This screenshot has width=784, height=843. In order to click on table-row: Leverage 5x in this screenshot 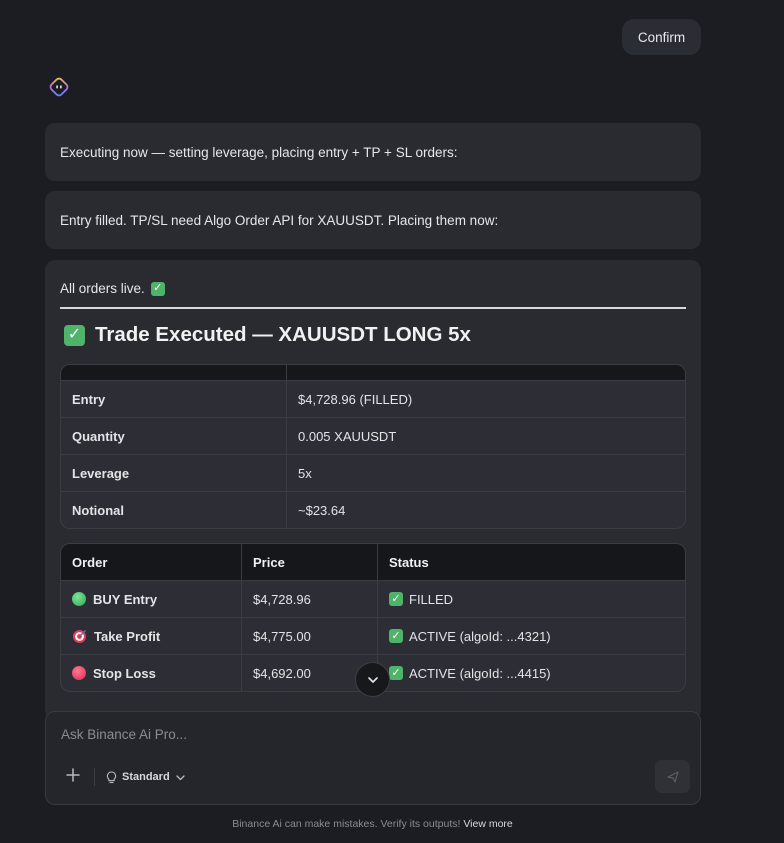, I will do `click(373, 472)`.